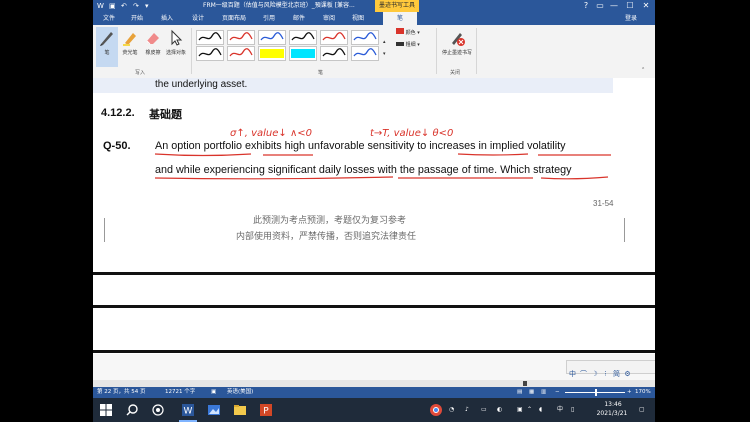 The image size is (750, 422). Describe the element at coordinates (132, 410) in the screenshot. I see `search-icon` at that location.